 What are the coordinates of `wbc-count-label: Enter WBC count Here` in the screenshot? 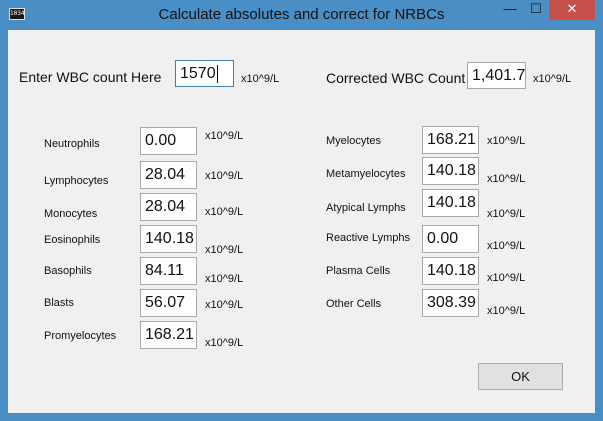 It's located at (90, 77).